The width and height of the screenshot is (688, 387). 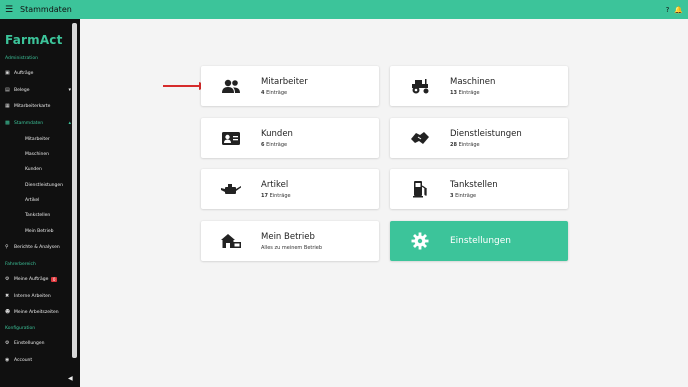 I want to click on section-admin: Administration, so click(x=21, y=58).